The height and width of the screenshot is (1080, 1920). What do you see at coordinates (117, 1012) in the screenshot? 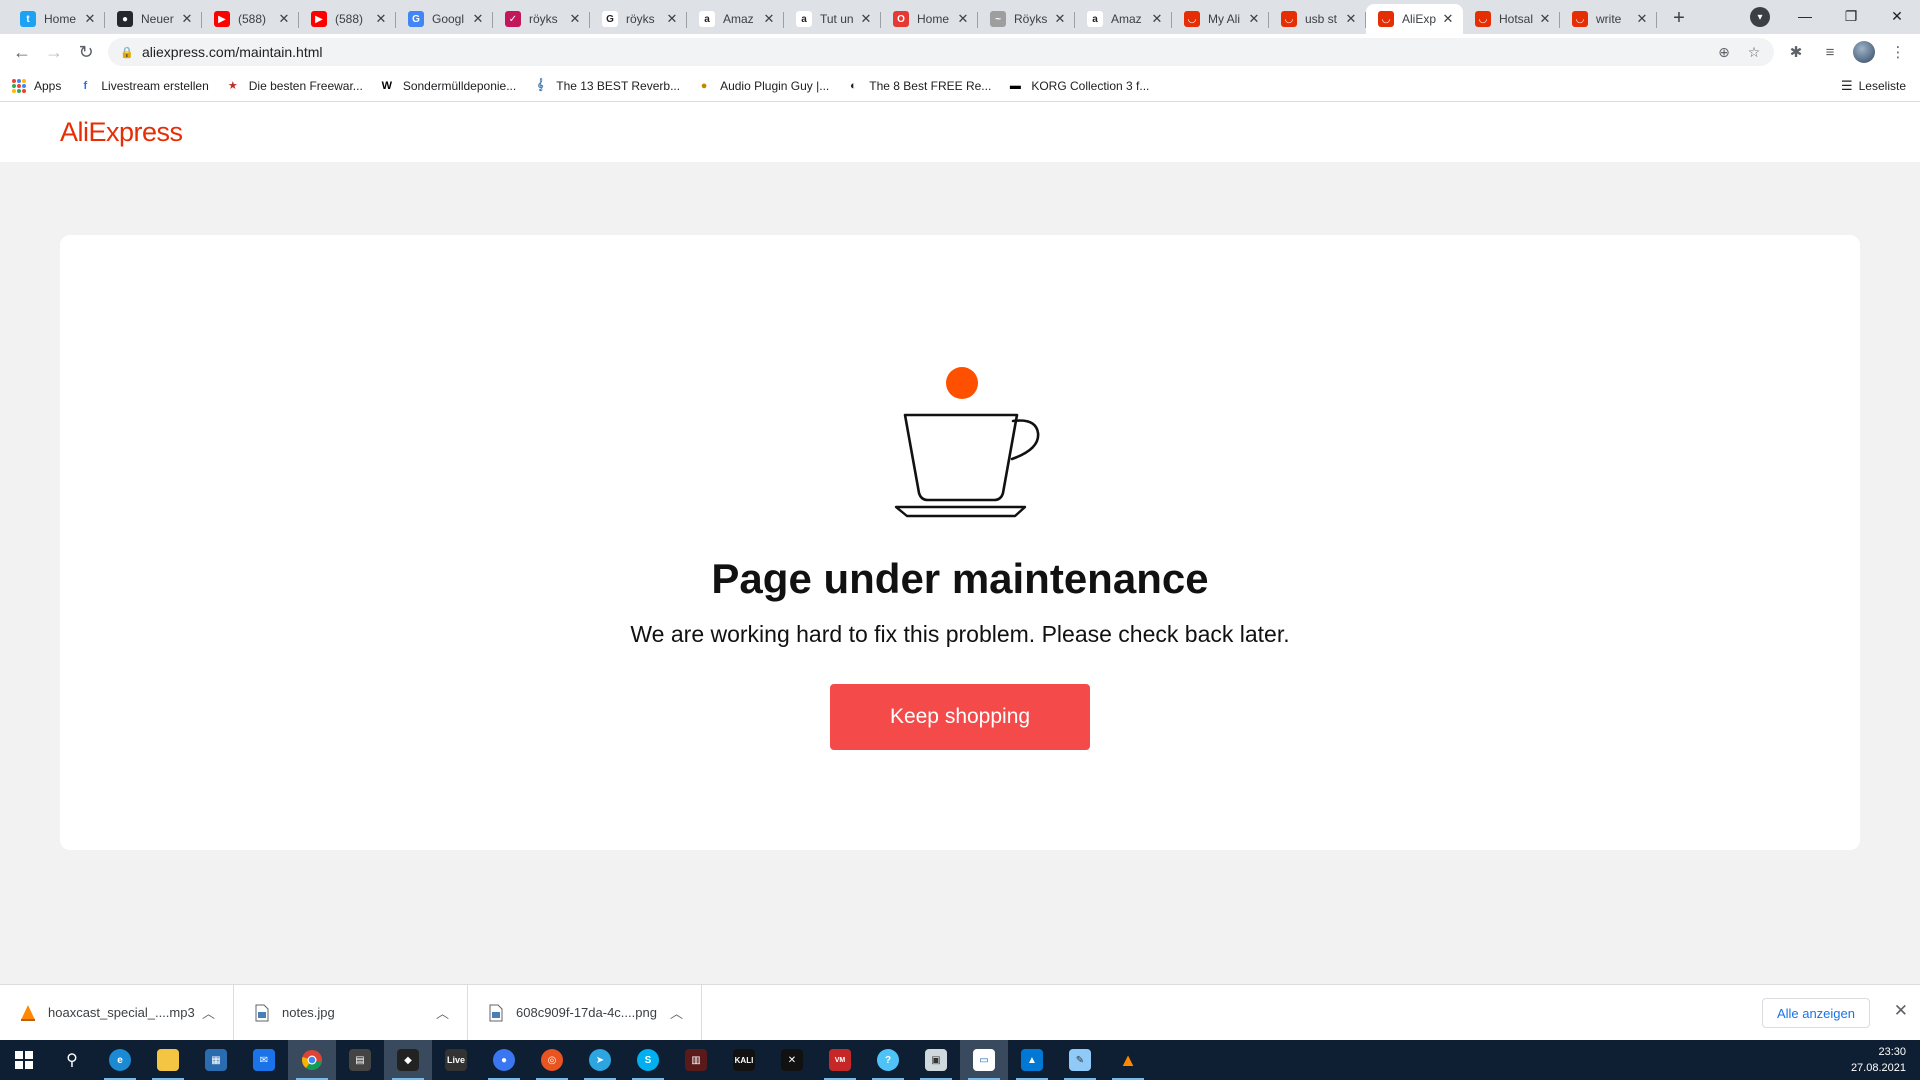
I see `download-item: hoaxcast_special_....mp3 ︿` at bounding box center [117, 1012].